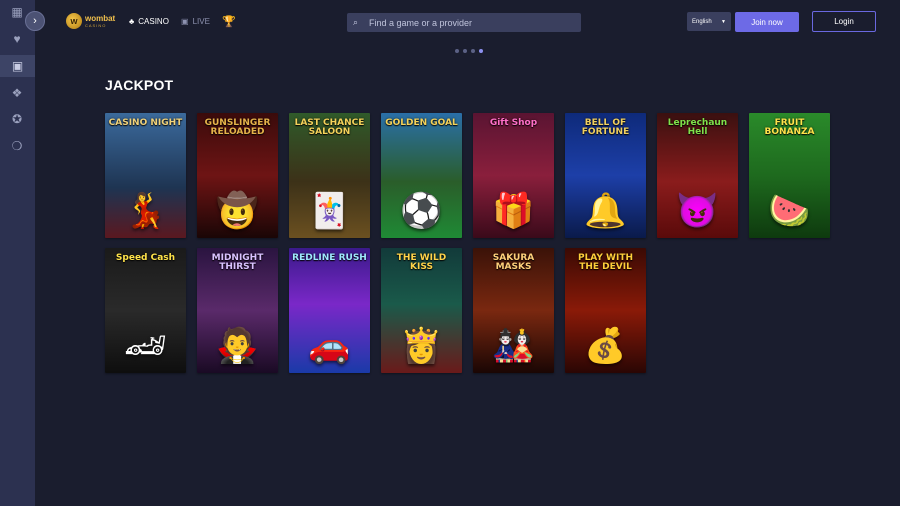 The image size is (900, 506). Describe the element at coordinates (789, 175) in the screenshot. I see `game-tile: FRUIT BONANZA 🍉` at that location.